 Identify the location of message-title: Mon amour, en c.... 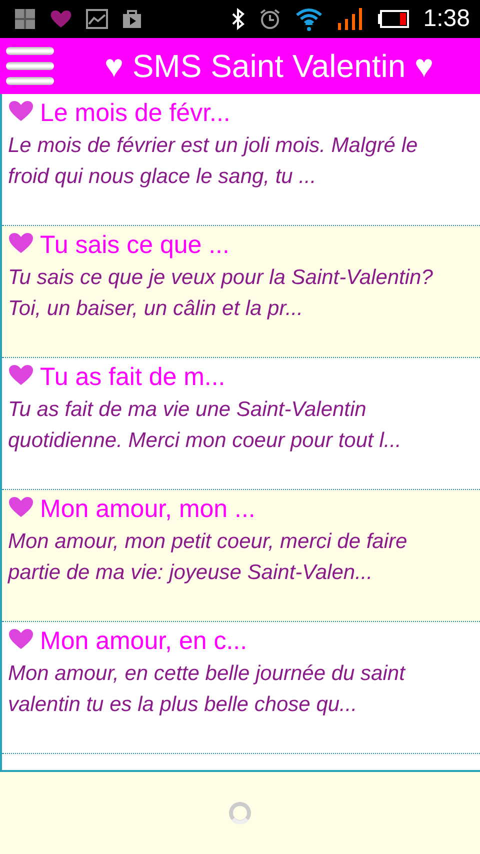
(144, 641).